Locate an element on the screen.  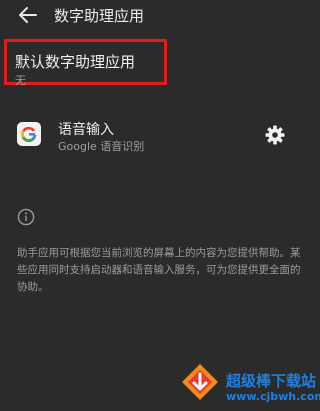
voice-input-subtitle: Google 语音识别 is located at coordinates (101, 146).